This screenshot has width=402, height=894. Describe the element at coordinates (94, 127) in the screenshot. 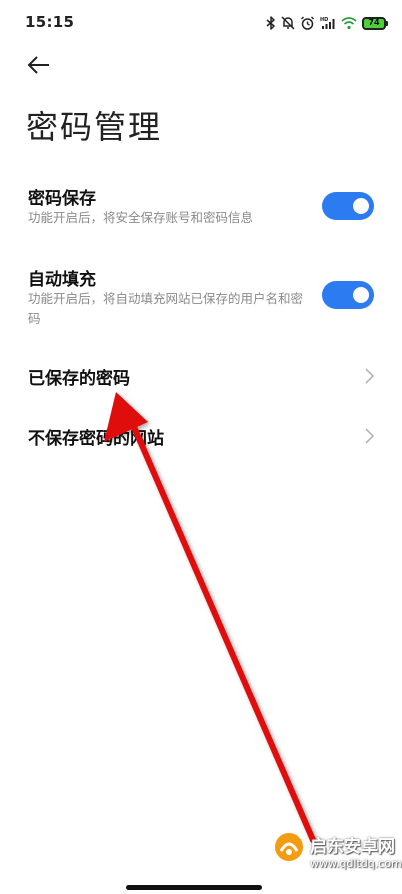

I see `page-title: 密码管理` at that location.